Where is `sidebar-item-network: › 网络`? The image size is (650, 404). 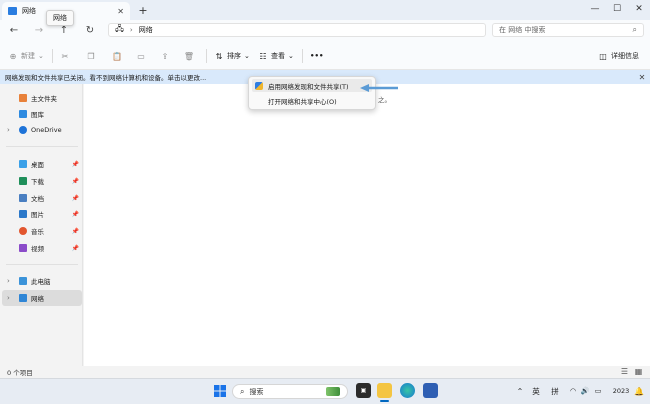
sidebar-item-network: › 网络 is located at coordinates (42, 298).